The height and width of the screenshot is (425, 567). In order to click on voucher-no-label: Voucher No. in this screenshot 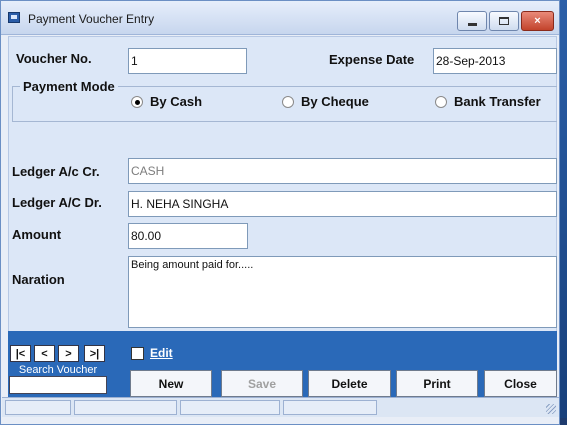, I will do `click(54, 58)`.